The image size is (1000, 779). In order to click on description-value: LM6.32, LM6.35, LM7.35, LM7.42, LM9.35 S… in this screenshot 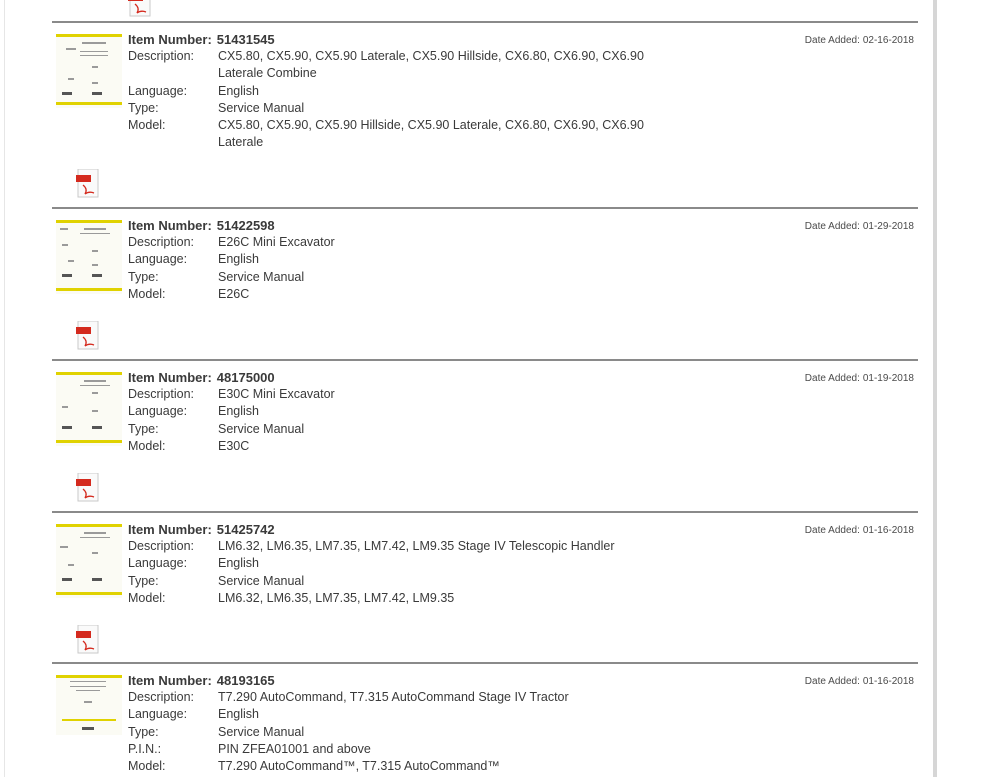, I will do `click(416, 546)`.